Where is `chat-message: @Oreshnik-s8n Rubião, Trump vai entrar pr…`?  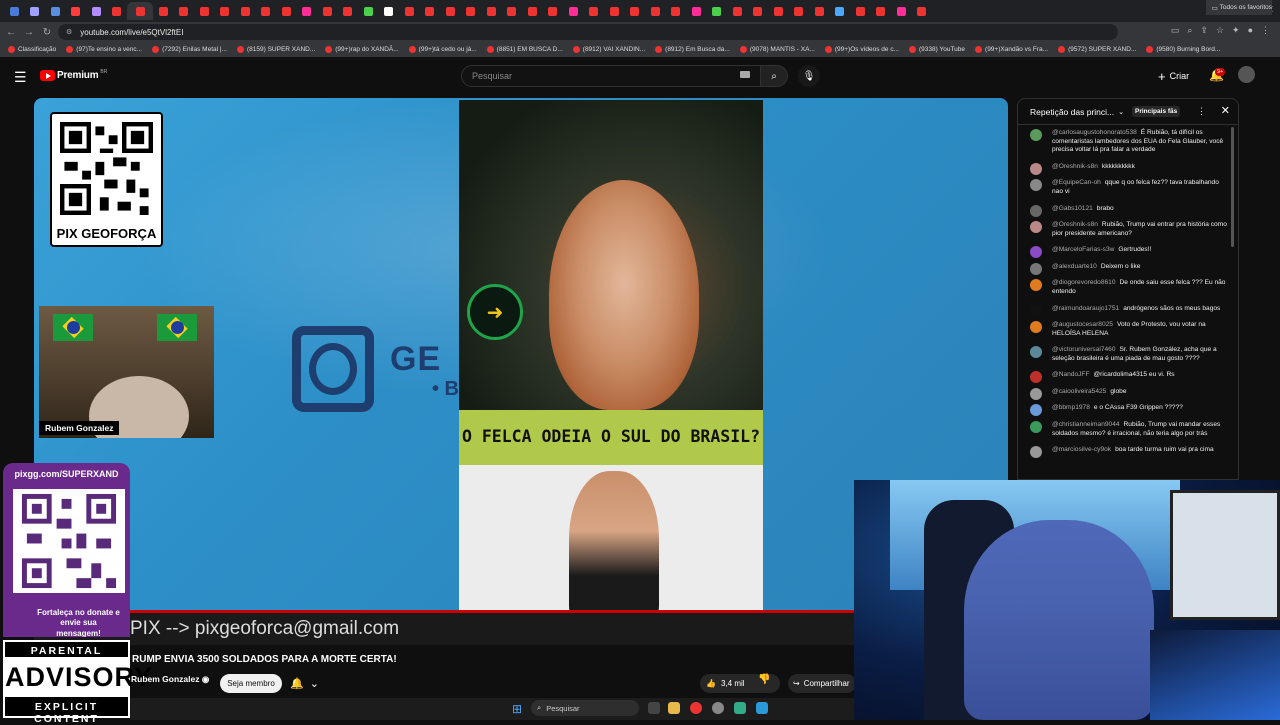
chat-message: @Oreshnik-s8n Rubião, Trump vai entrar pr… is located at coordinates (1128, 229).